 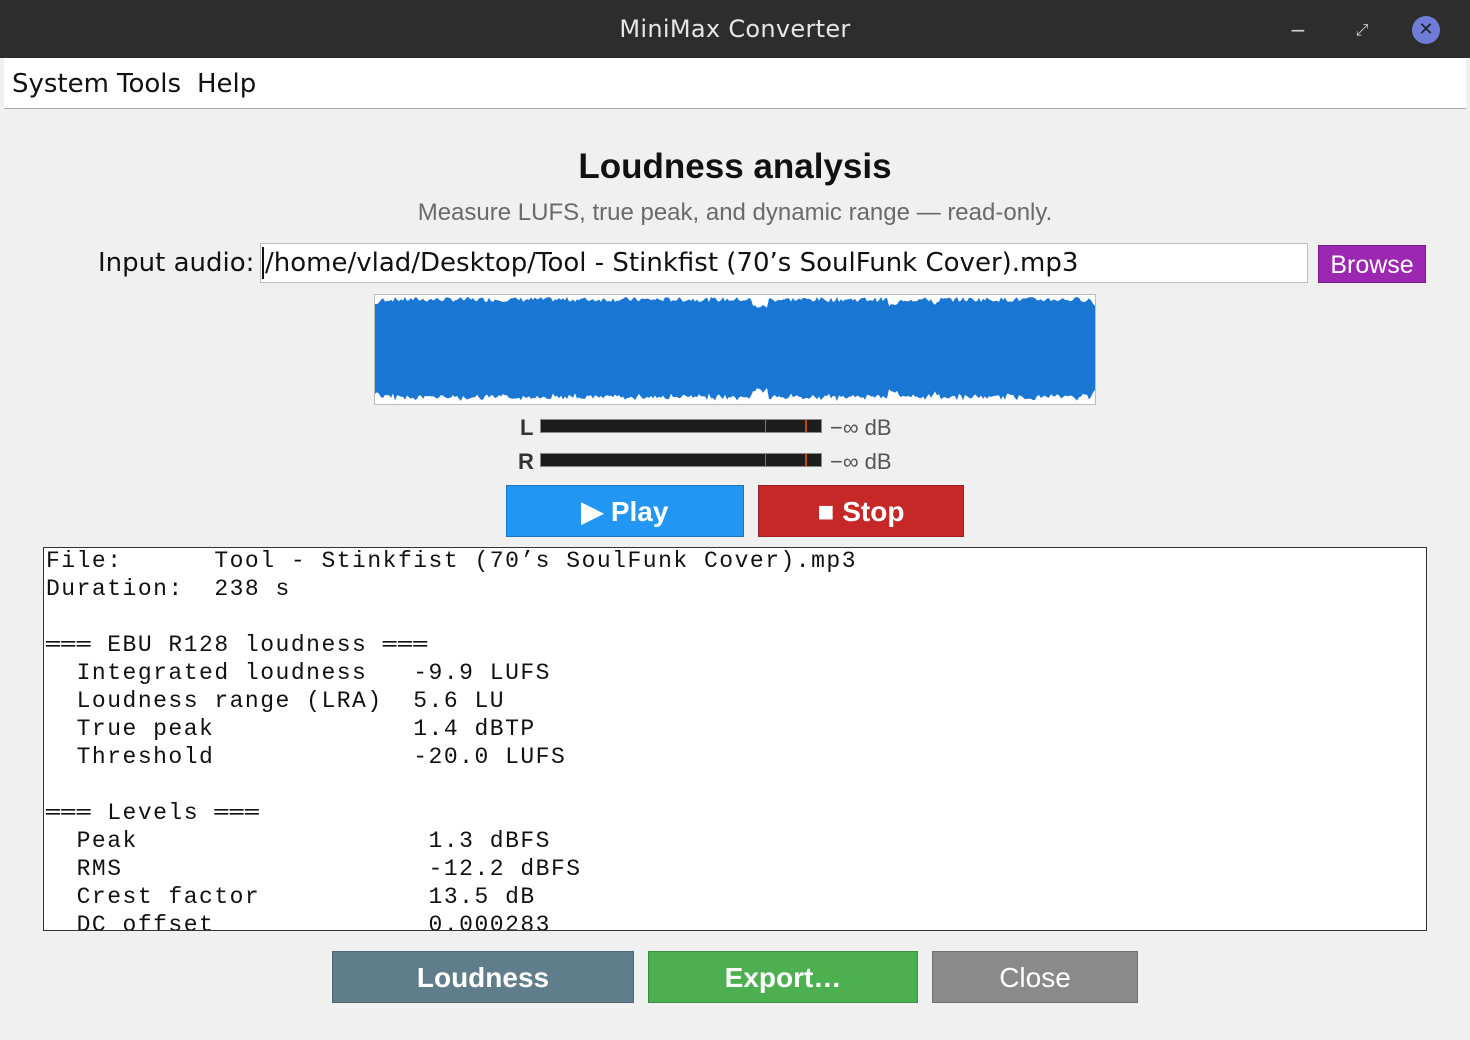 I want to click on input-audio-label: Input audio:, so click(x=176, y=263).